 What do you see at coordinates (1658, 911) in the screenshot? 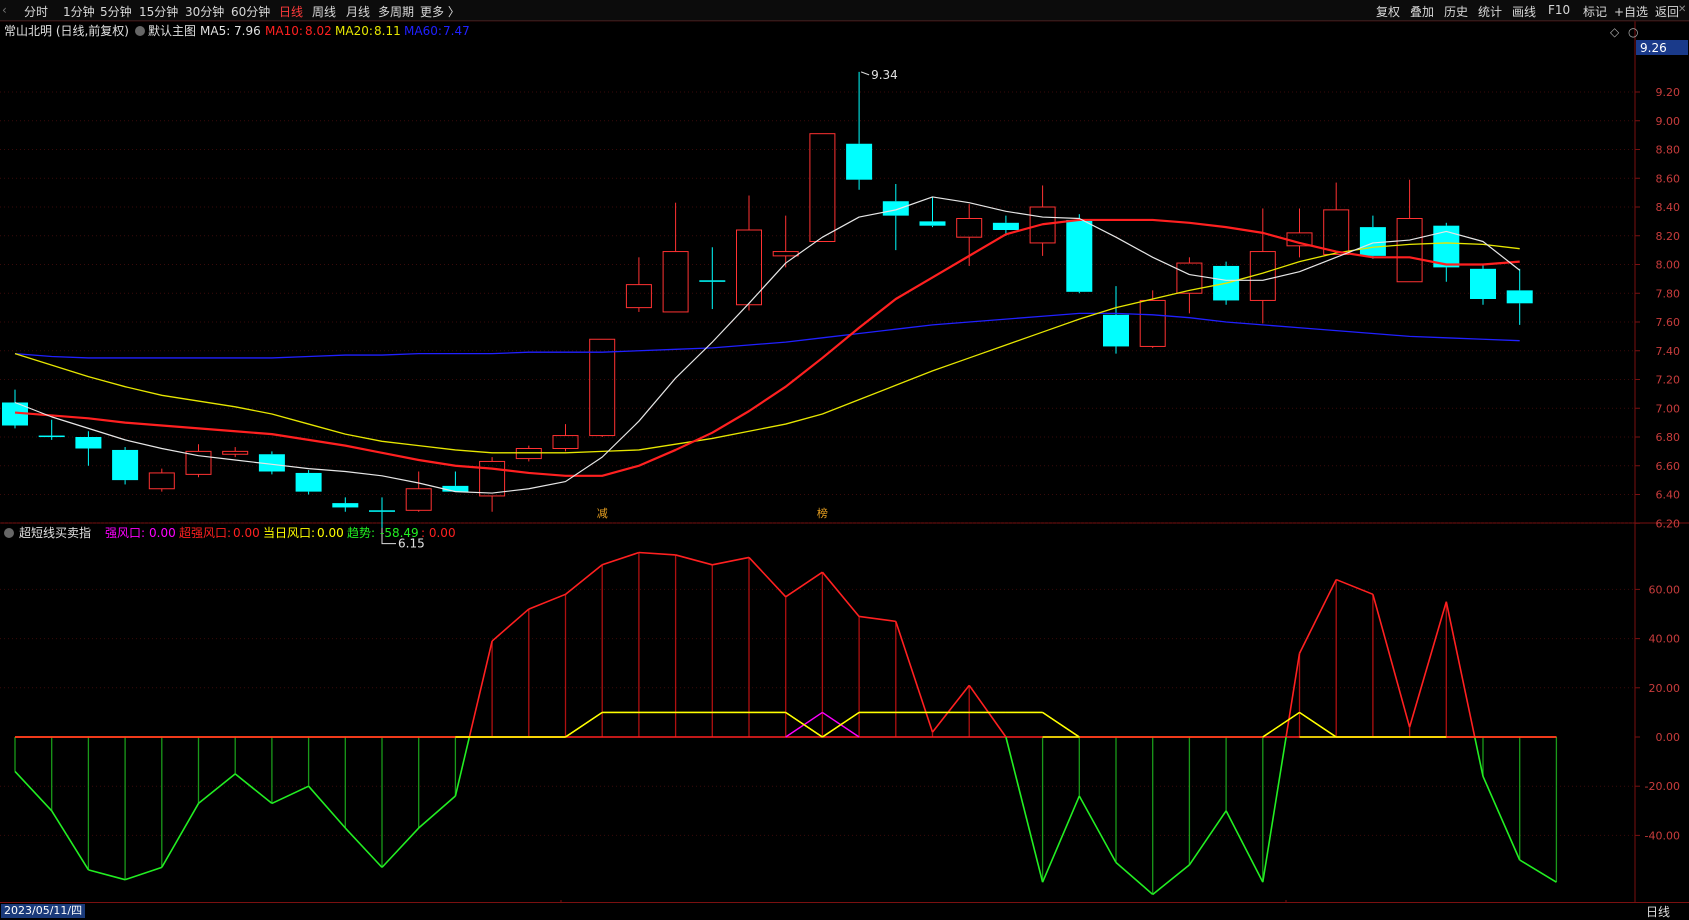
I see `period-tab: 日线` at bounding box center [1658, 911].